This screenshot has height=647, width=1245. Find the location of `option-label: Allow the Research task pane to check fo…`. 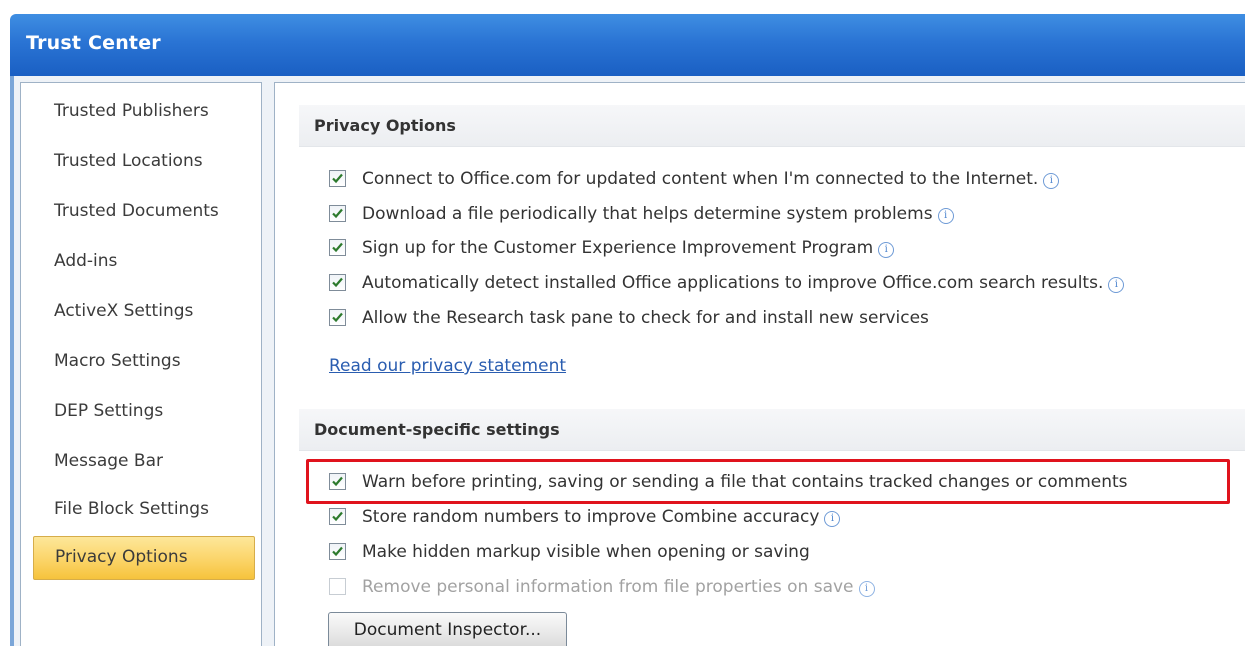

option-label: Allow the Research task pane to check fo… is located at coordinates (645, 318).